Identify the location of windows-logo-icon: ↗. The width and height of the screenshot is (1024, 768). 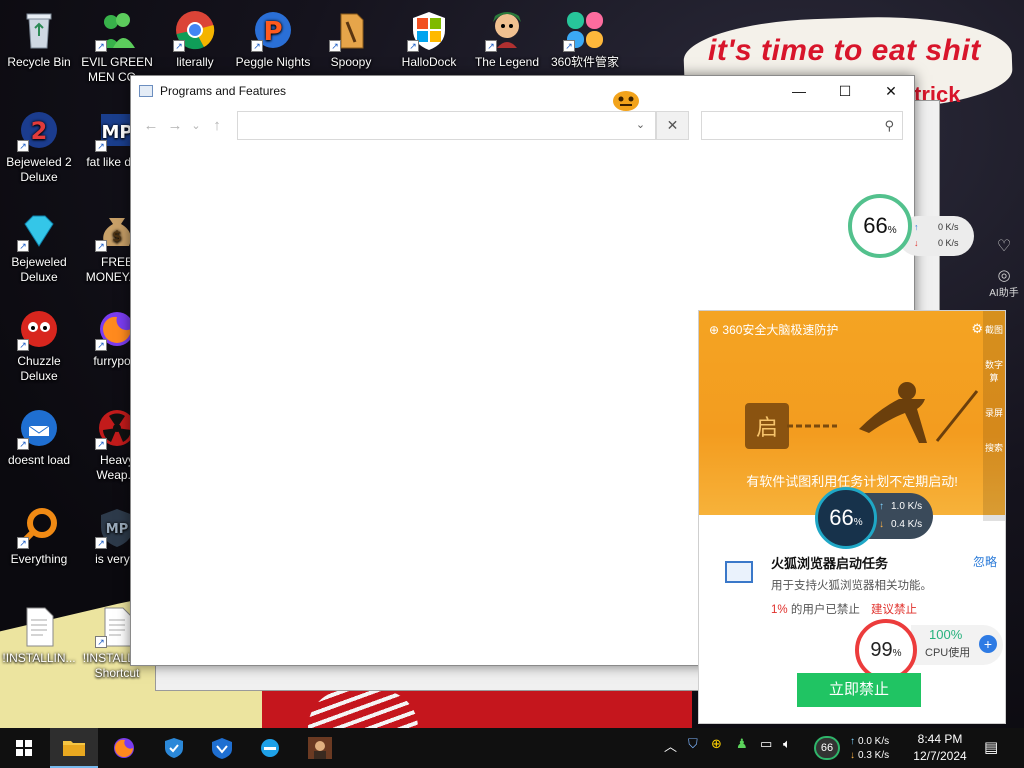
(429, 30).